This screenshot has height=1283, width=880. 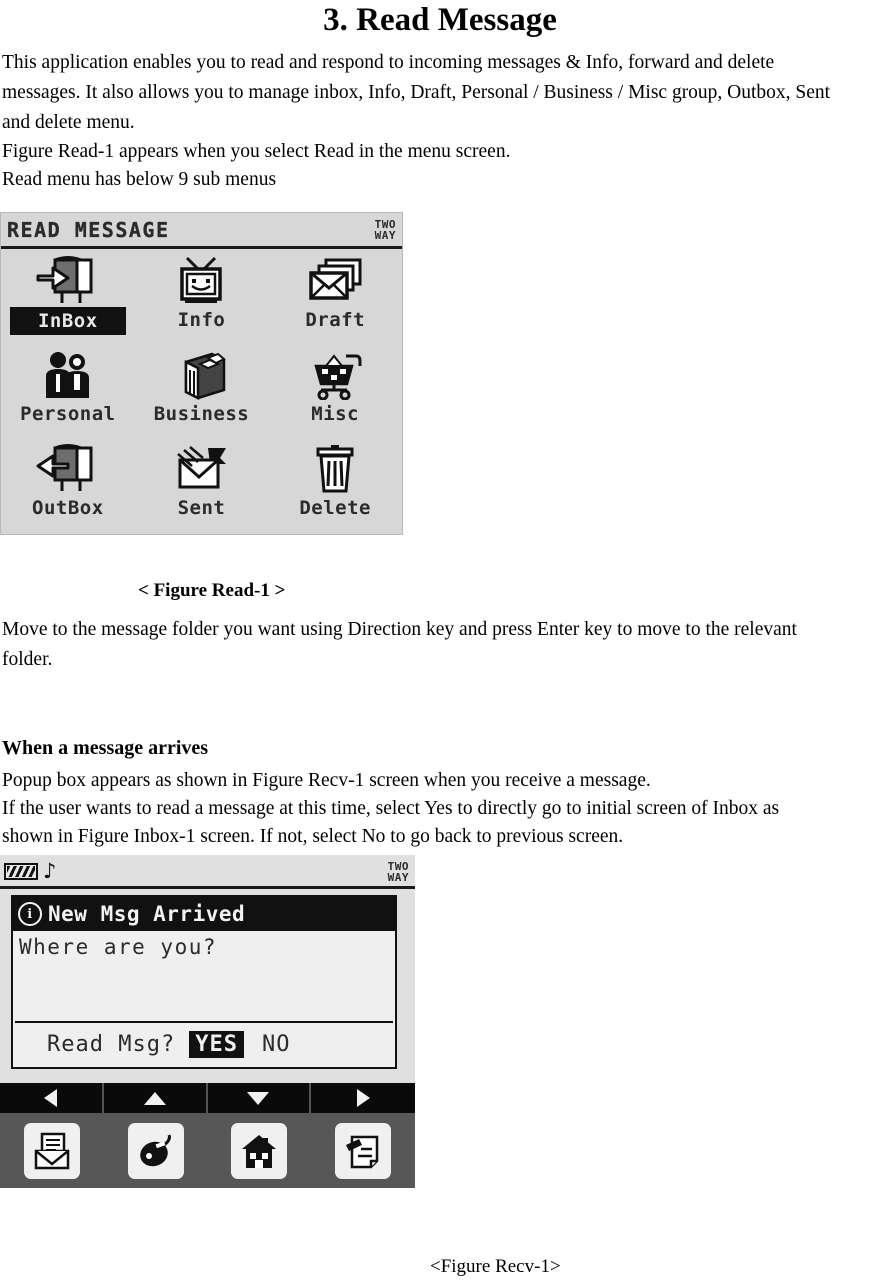 I want to click on no-button: NO, so click(x=276, y=1044).